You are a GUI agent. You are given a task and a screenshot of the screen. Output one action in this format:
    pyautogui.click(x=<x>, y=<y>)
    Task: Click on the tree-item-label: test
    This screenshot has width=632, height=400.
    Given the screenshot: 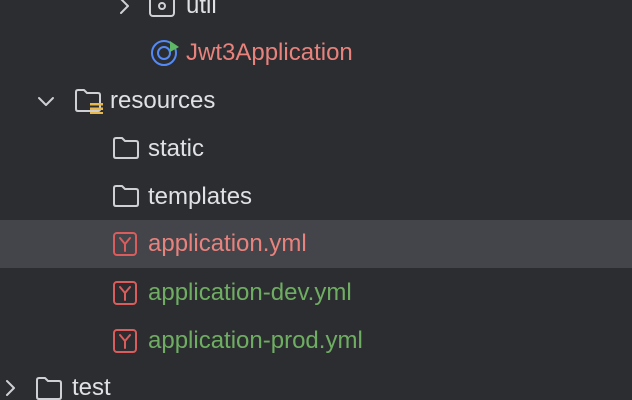 What is the action you would take?
    pyautogui.click(x=91, y=387)
    